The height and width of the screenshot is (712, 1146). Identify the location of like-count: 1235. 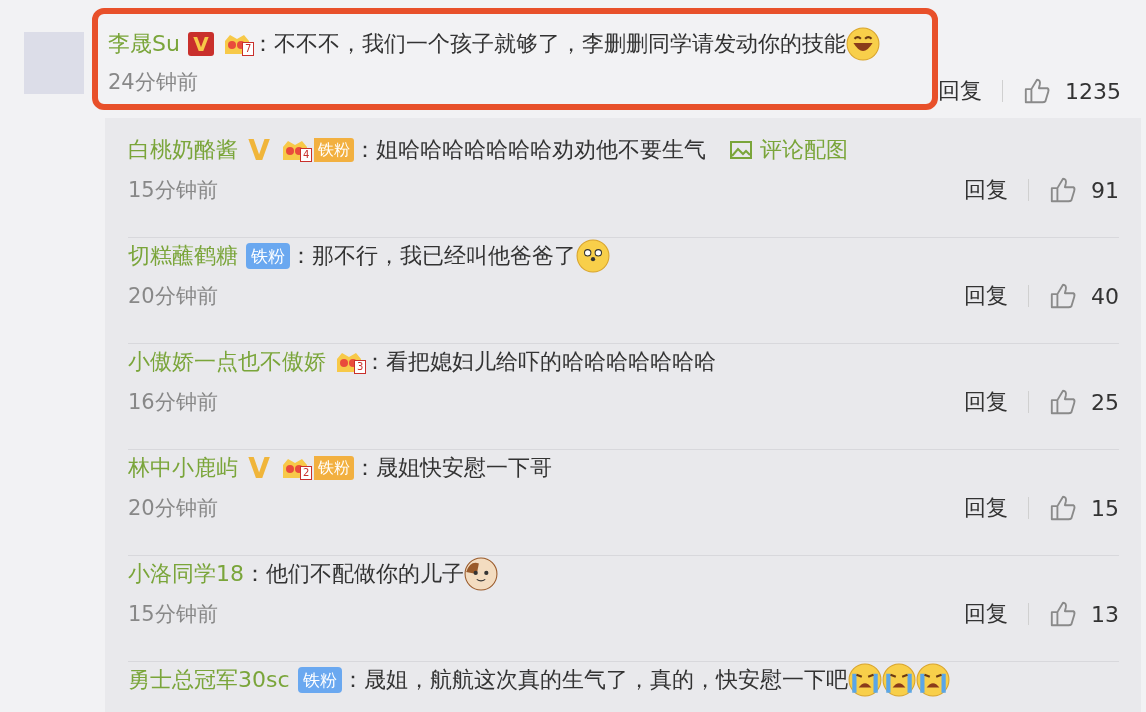
(1093, 91).